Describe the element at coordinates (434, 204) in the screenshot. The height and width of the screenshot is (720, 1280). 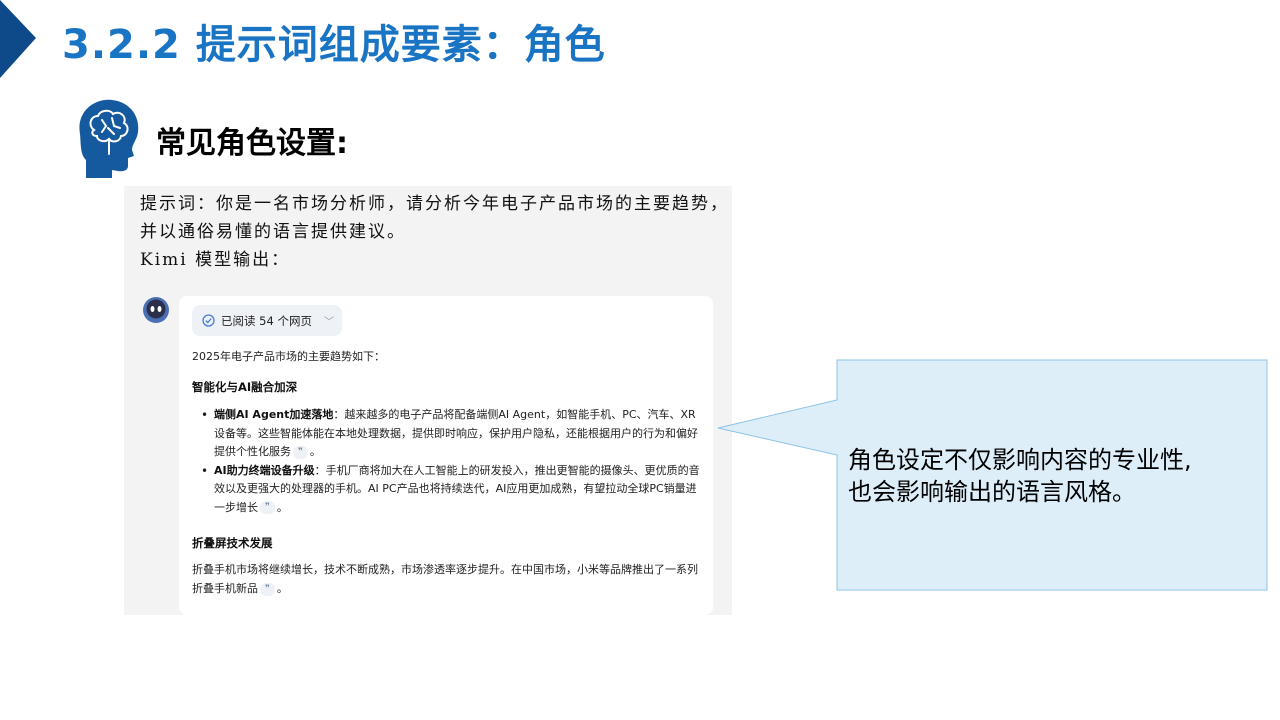
I see `prompt-line: 提示词：你是一名市场分析师，请分析今年电子产品市场的主要趋势，` at that location.